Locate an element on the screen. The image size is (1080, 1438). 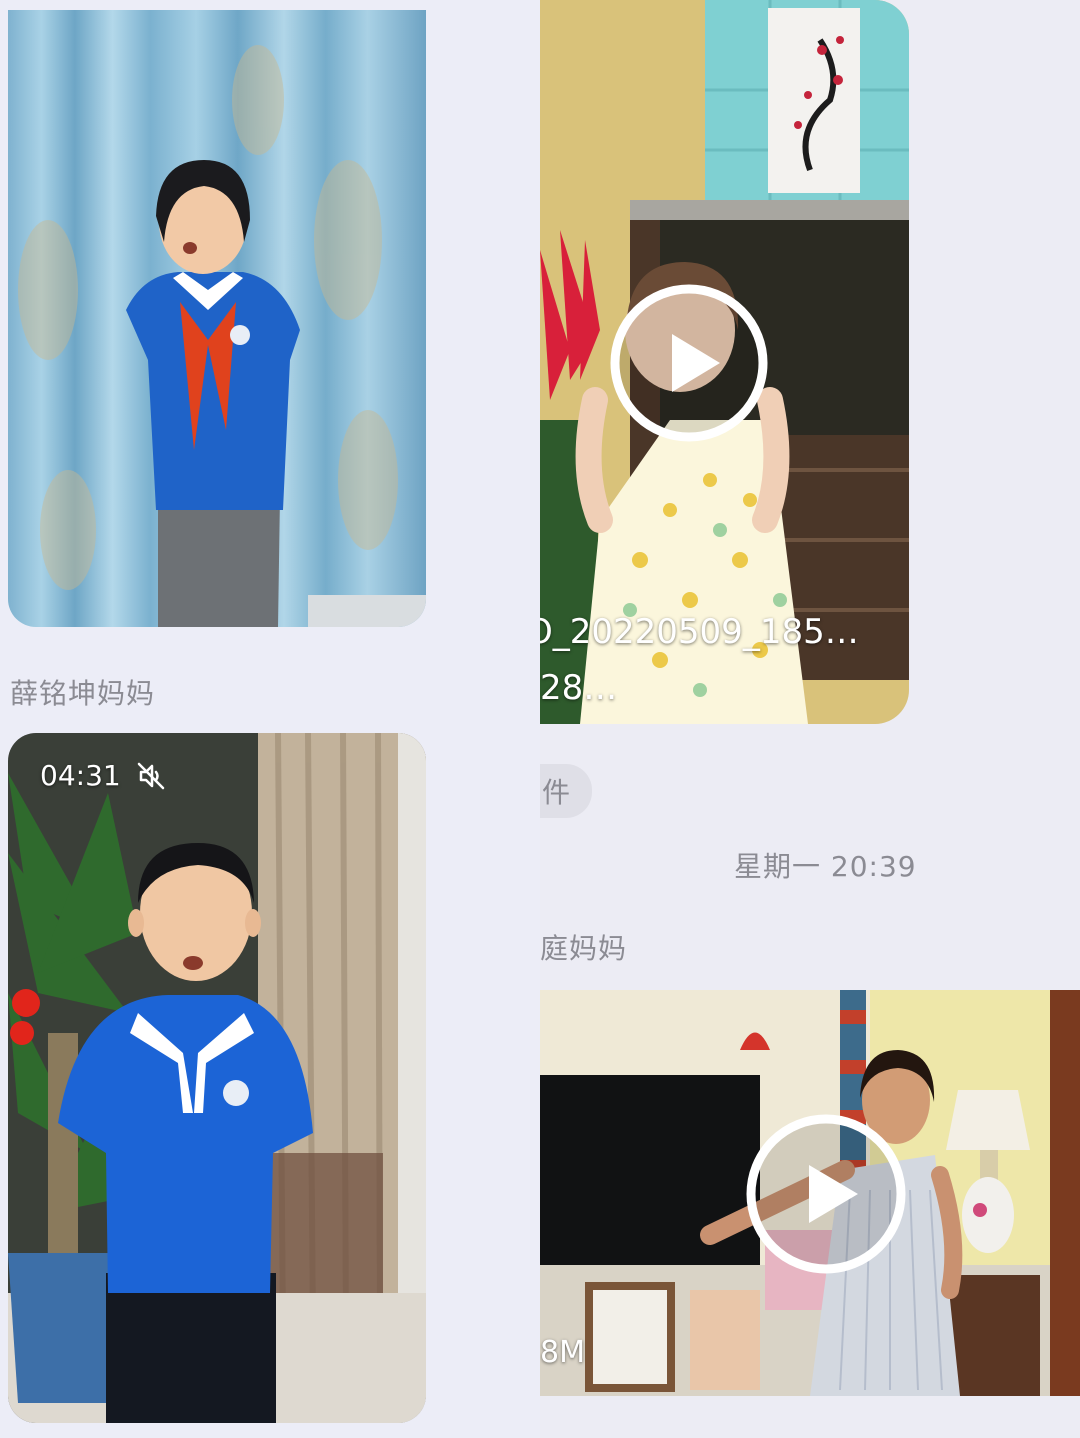
file-message-pill: 件 is located at coordinates (566, 791).